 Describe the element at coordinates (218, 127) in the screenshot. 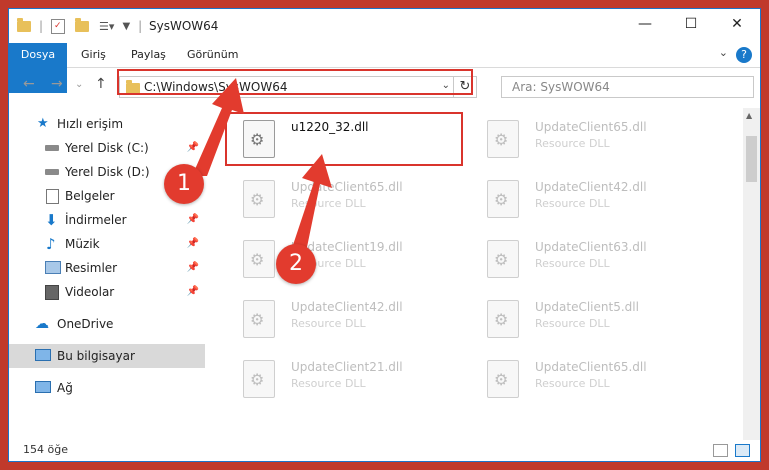

I see `arrow-to-address` at that location.